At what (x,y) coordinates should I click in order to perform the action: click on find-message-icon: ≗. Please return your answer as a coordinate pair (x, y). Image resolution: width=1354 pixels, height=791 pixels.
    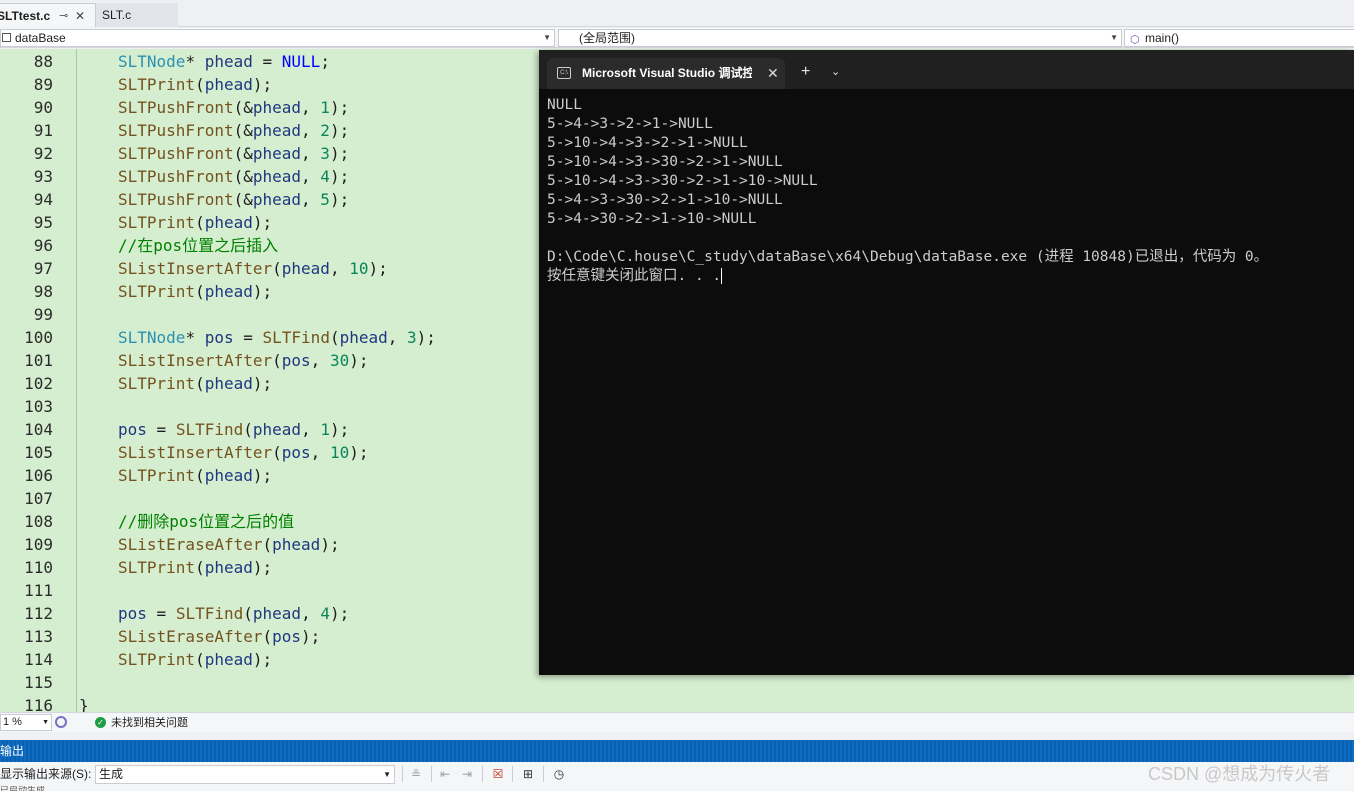
    Looking at the image, I should click on (416, 774).